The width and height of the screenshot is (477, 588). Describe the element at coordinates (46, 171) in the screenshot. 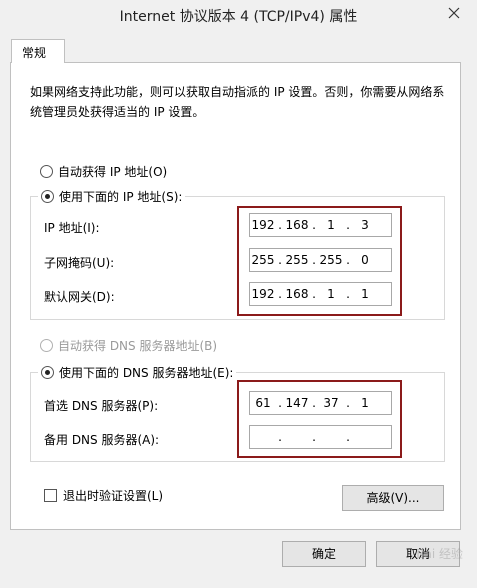

I see `ip-auto-radio` at that location.